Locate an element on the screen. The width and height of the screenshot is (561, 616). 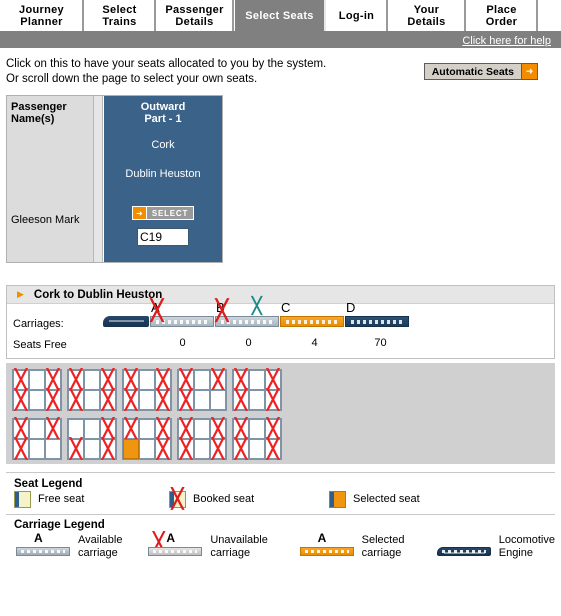
carriage-legend-item-loco: Locomotive Engine is located at coordinates (495, 546).